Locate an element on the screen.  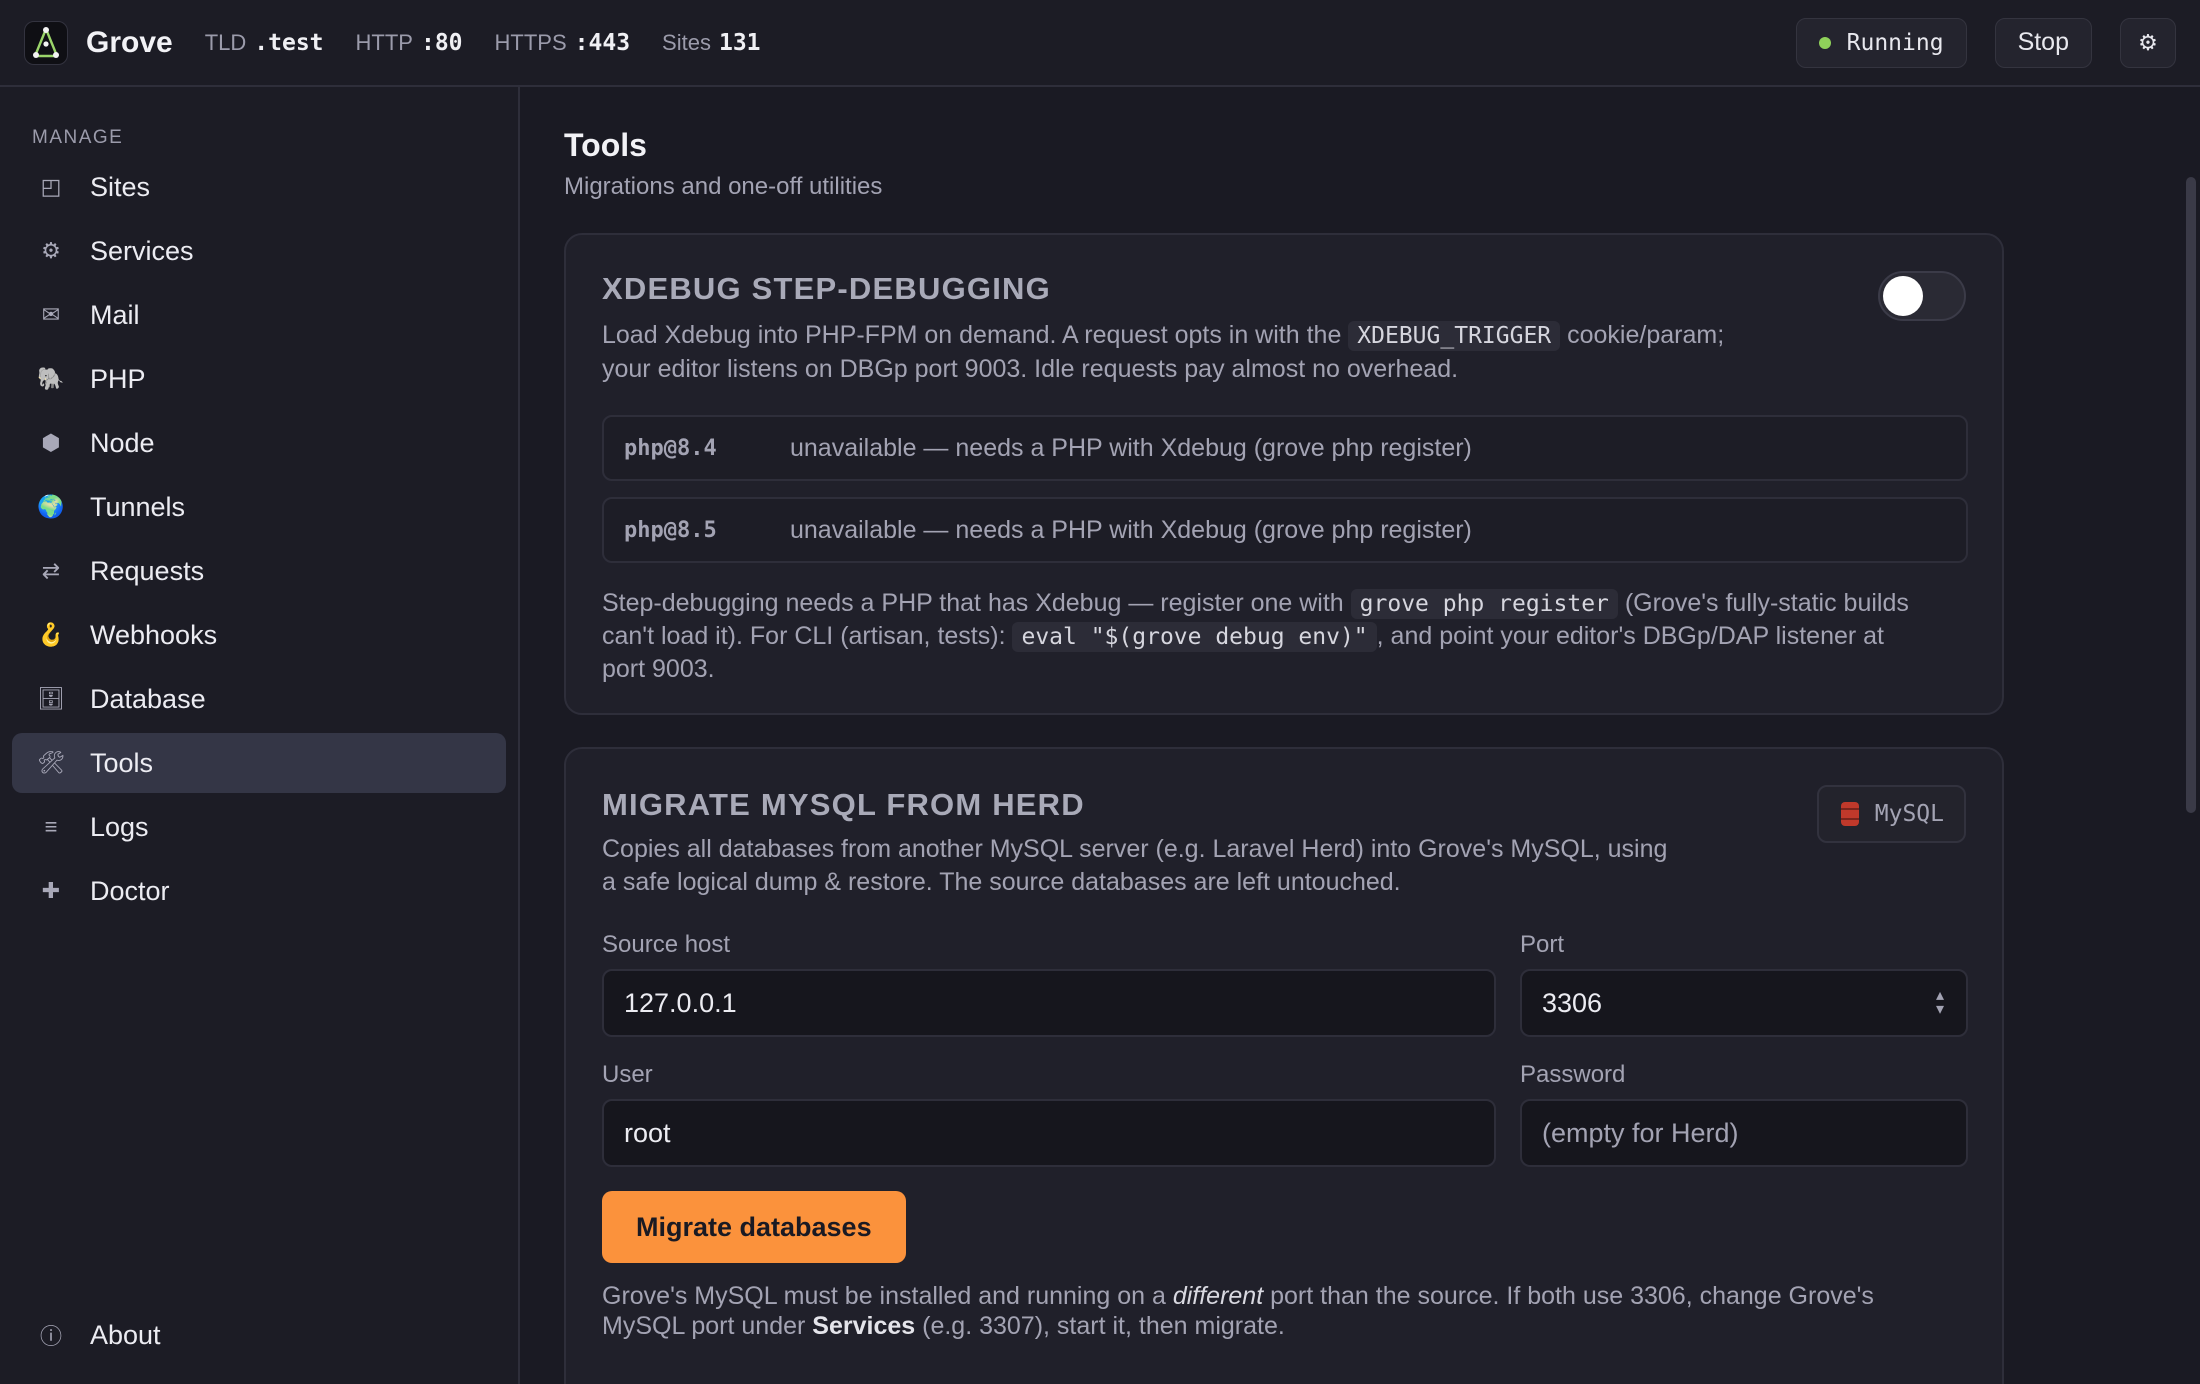
top-actions: Running Stop ⚙ is located at coordinates (1985, 42).